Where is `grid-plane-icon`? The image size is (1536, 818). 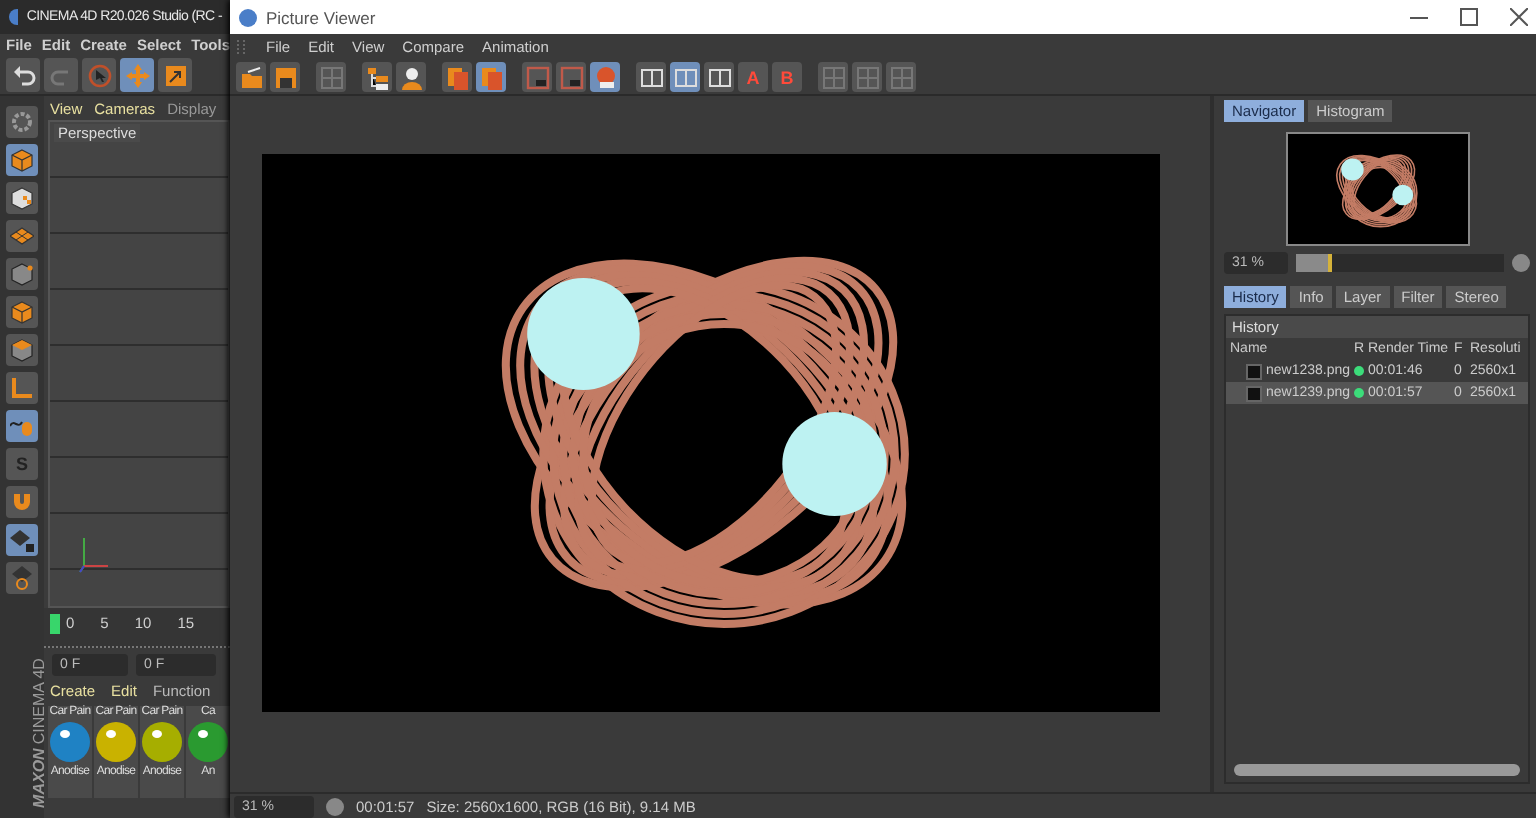 grid-plane-icon is located at coordinates (22, 236).